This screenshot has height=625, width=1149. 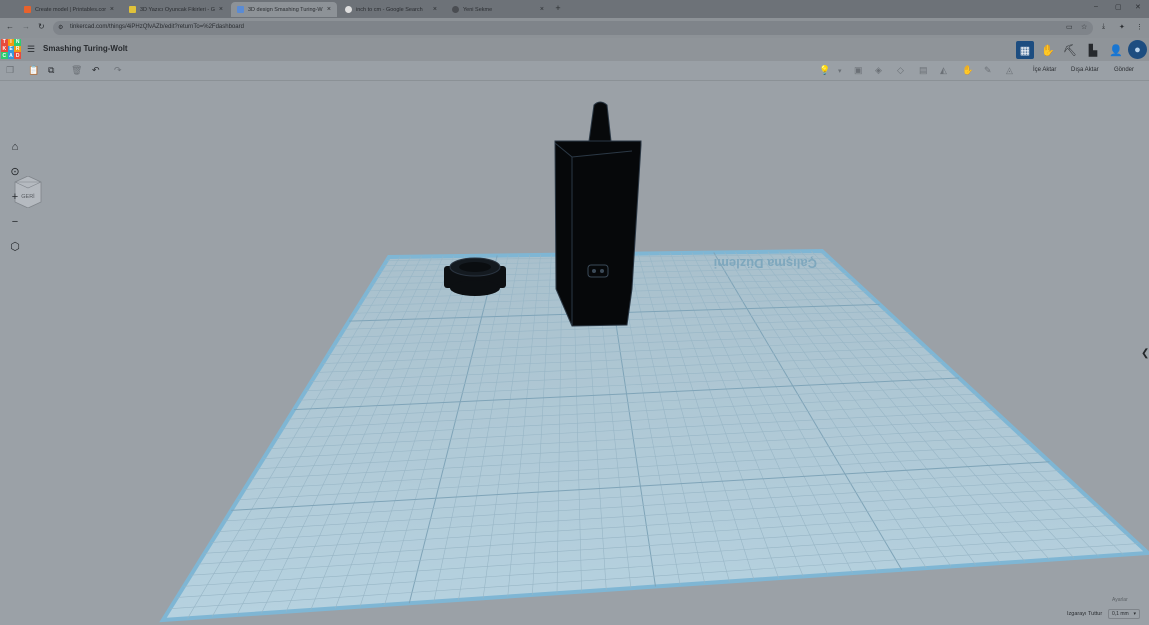 I want to click on logo-letter: K, so click(x=4, y=49).